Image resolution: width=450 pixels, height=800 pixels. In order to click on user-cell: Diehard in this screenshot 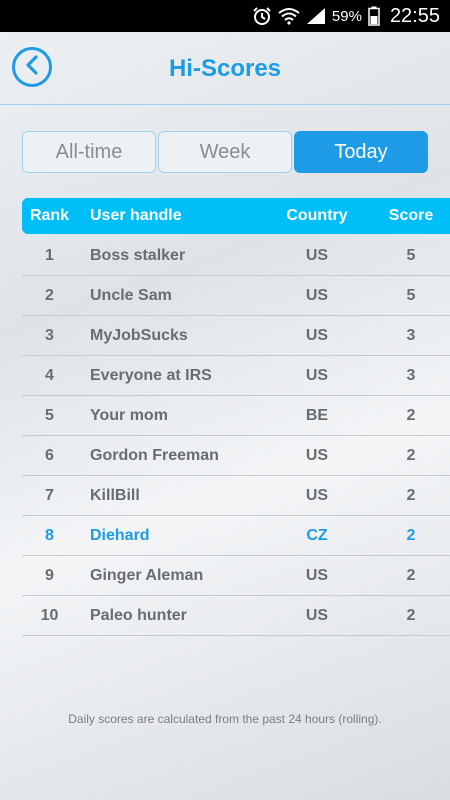, I will do `click(120, 535)`.